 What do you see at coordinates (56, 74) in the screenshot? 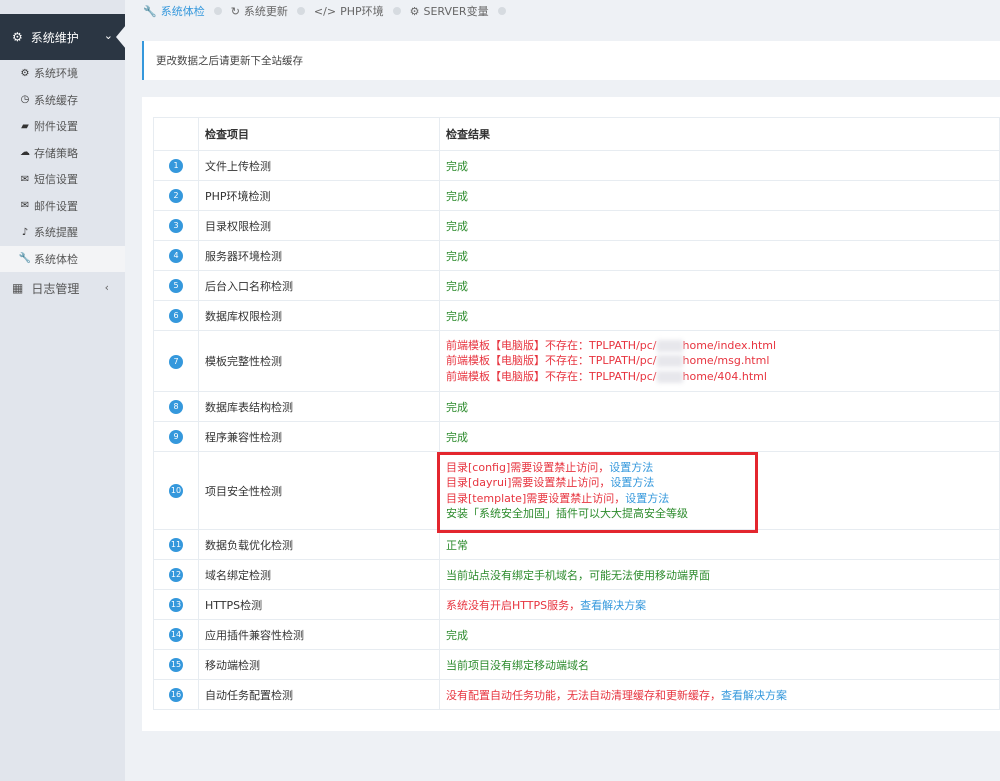
I see `sidebar-item-label: 系统环境` at bounding box center [56, 74].